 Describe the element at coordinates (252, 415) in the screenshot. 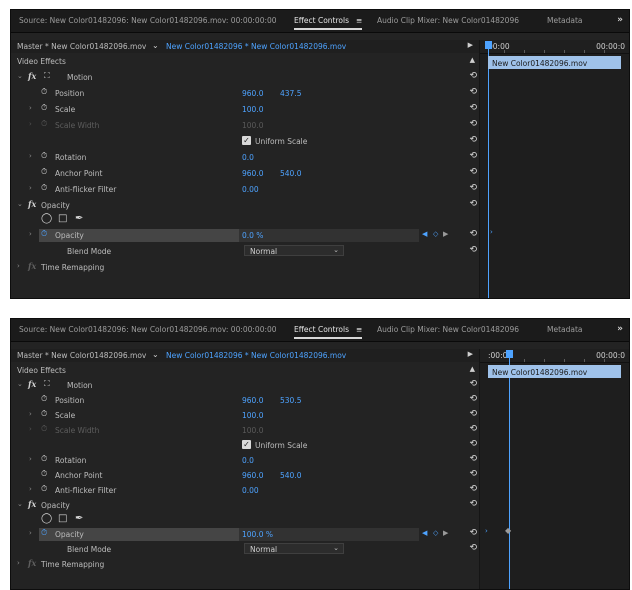

I see `scale-value: 100.0` at that location.